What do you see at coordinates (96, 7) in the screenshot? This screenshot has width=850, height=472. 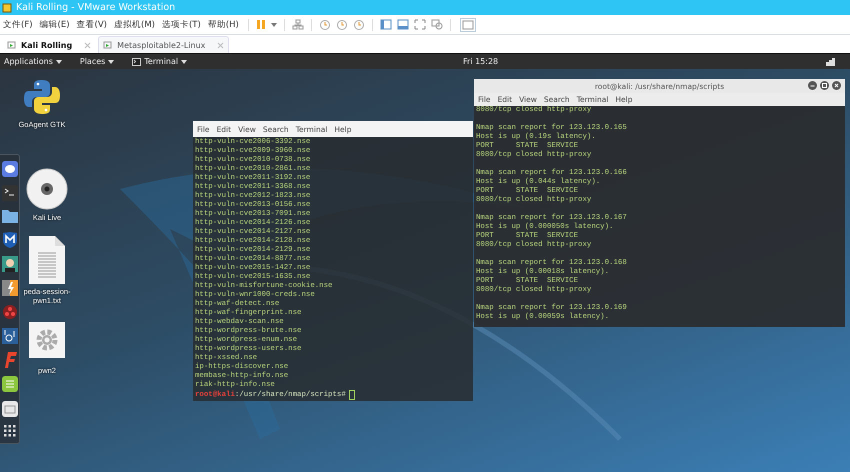 I see `window-title: Kali Rolling - VMware Workstation` at bounding box center [96, 7].